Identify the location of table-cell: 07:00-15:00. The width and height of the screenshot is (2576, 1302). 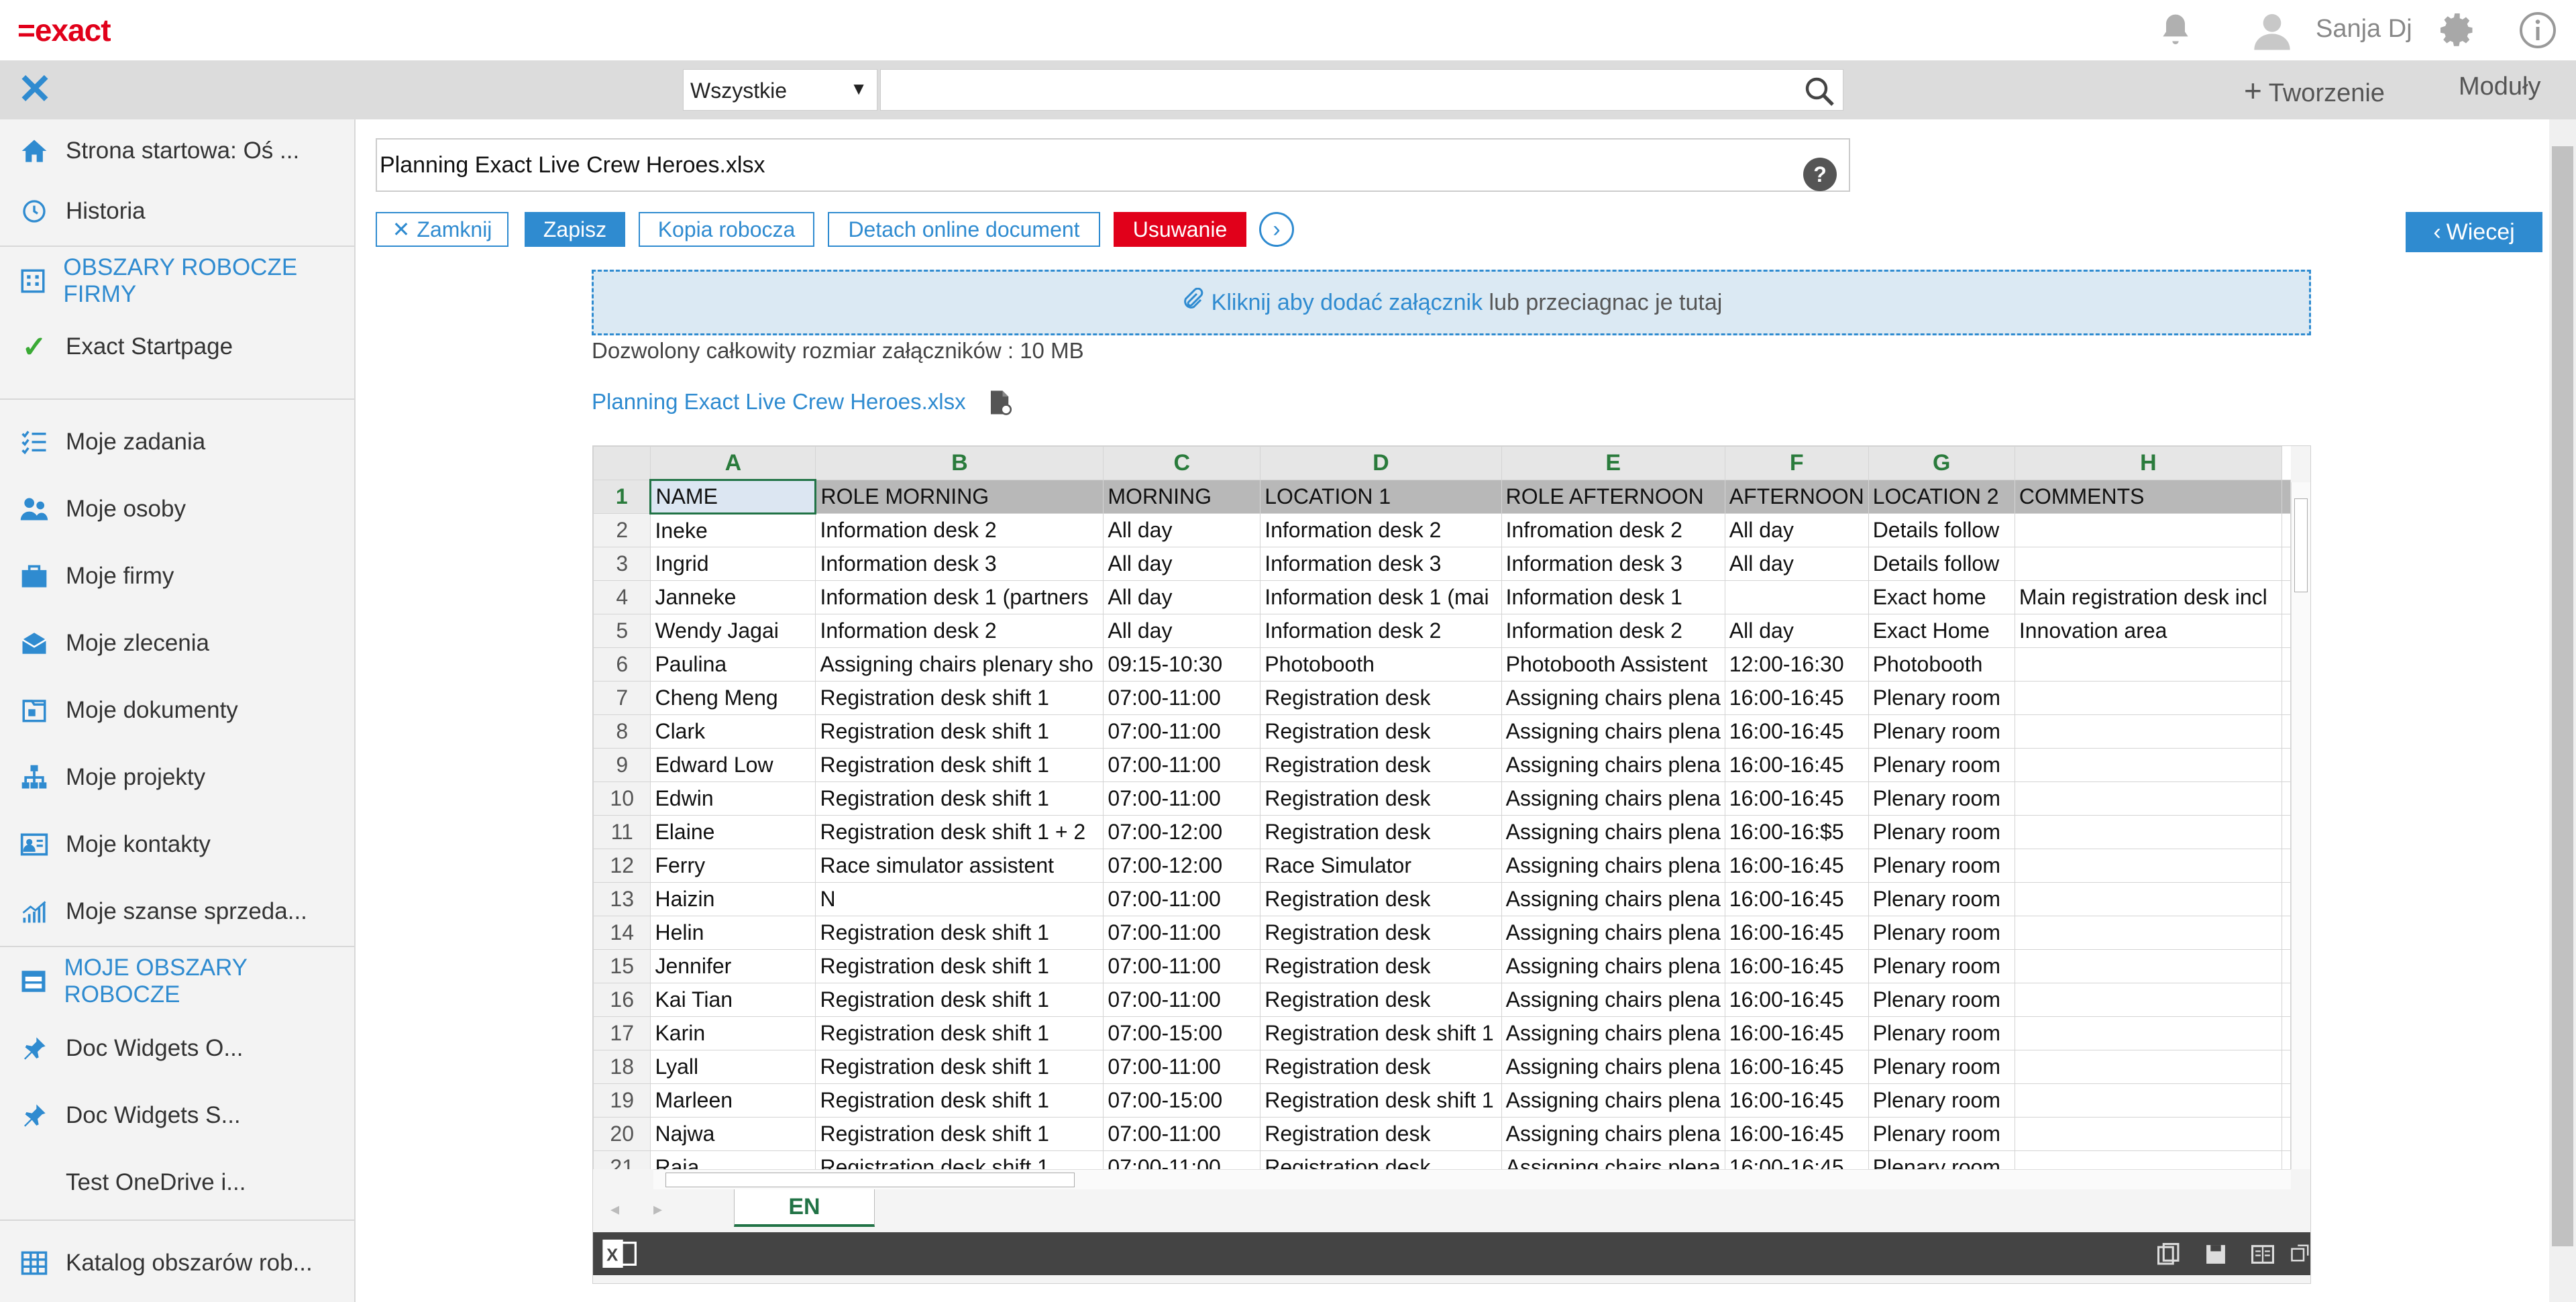
(1182, 1100).